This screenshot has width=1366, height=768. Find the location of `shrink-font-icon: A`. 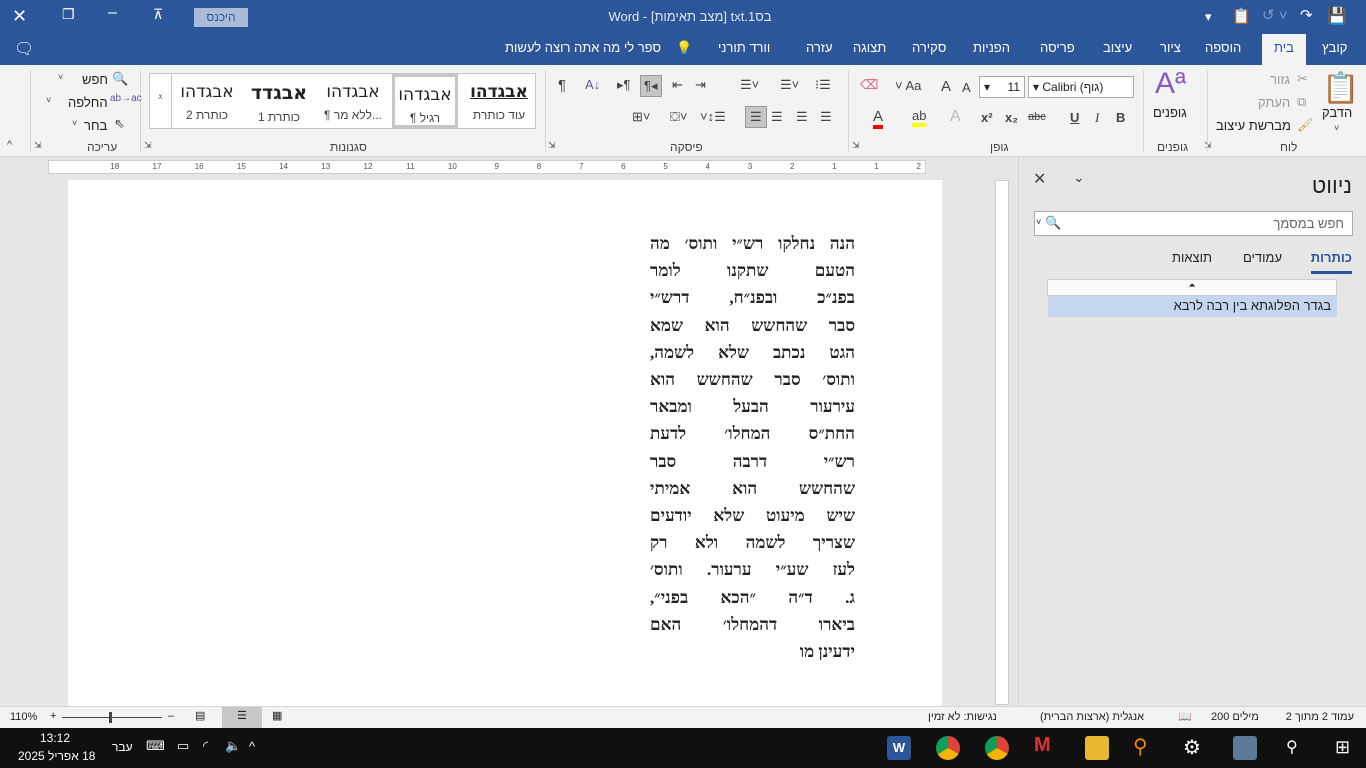

shrink-font-icon: A is located at coordinates (966, 87).